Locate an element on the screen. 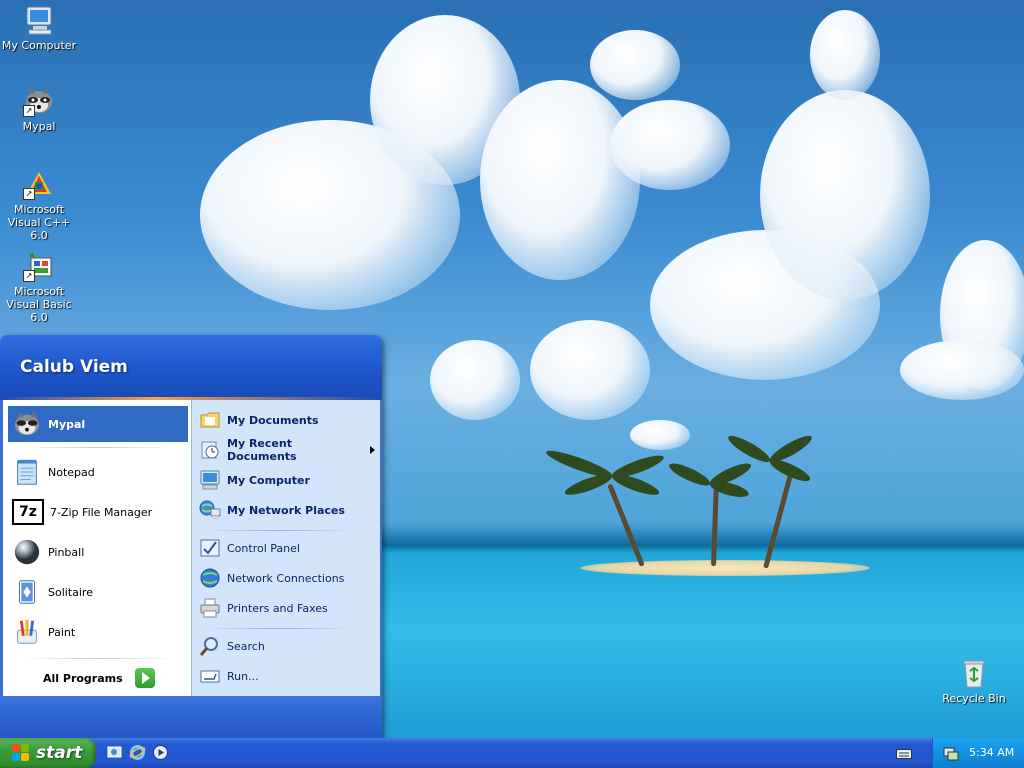 Image resolution: width=1024 pixels, height=768 pixels. 7zip-icon: 7z is located at coordinates (28, 512).